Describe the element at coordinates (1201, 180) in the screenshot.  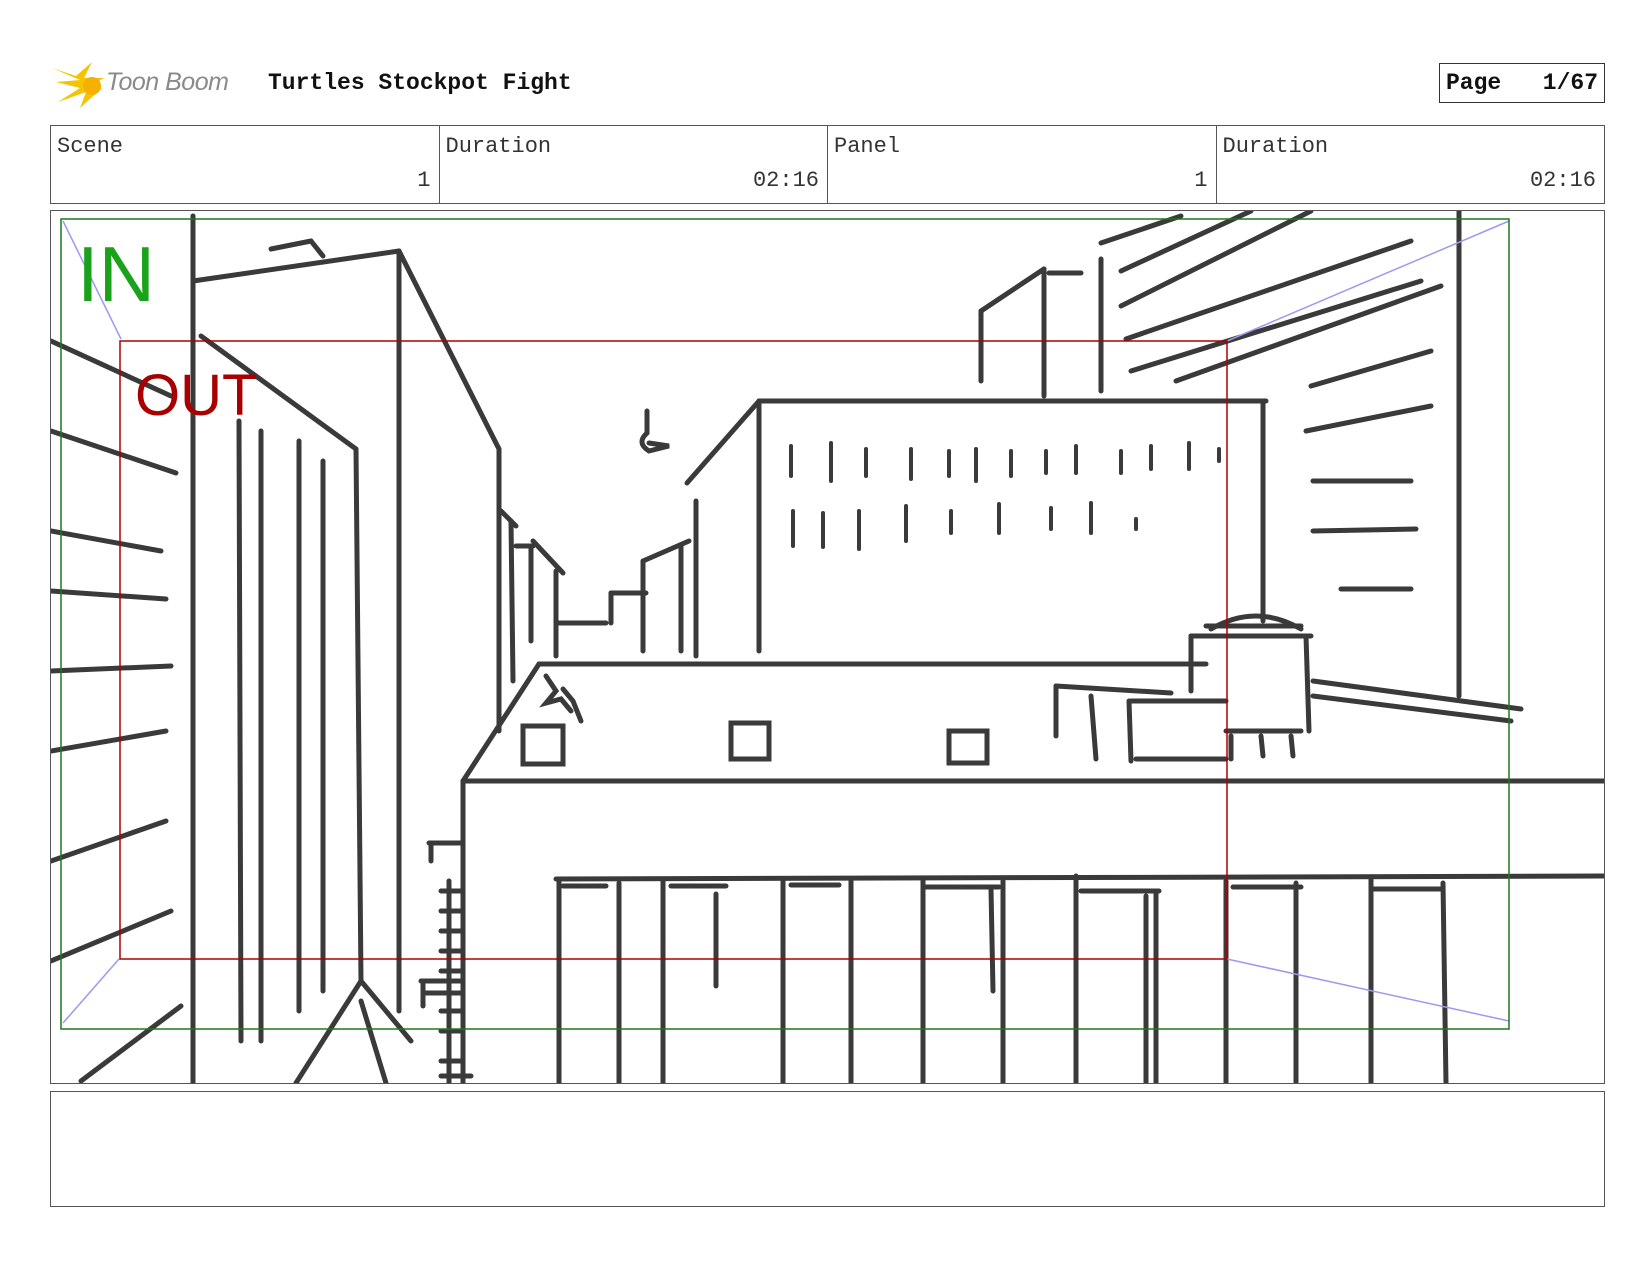
I see `panel-value: 1` at that location.